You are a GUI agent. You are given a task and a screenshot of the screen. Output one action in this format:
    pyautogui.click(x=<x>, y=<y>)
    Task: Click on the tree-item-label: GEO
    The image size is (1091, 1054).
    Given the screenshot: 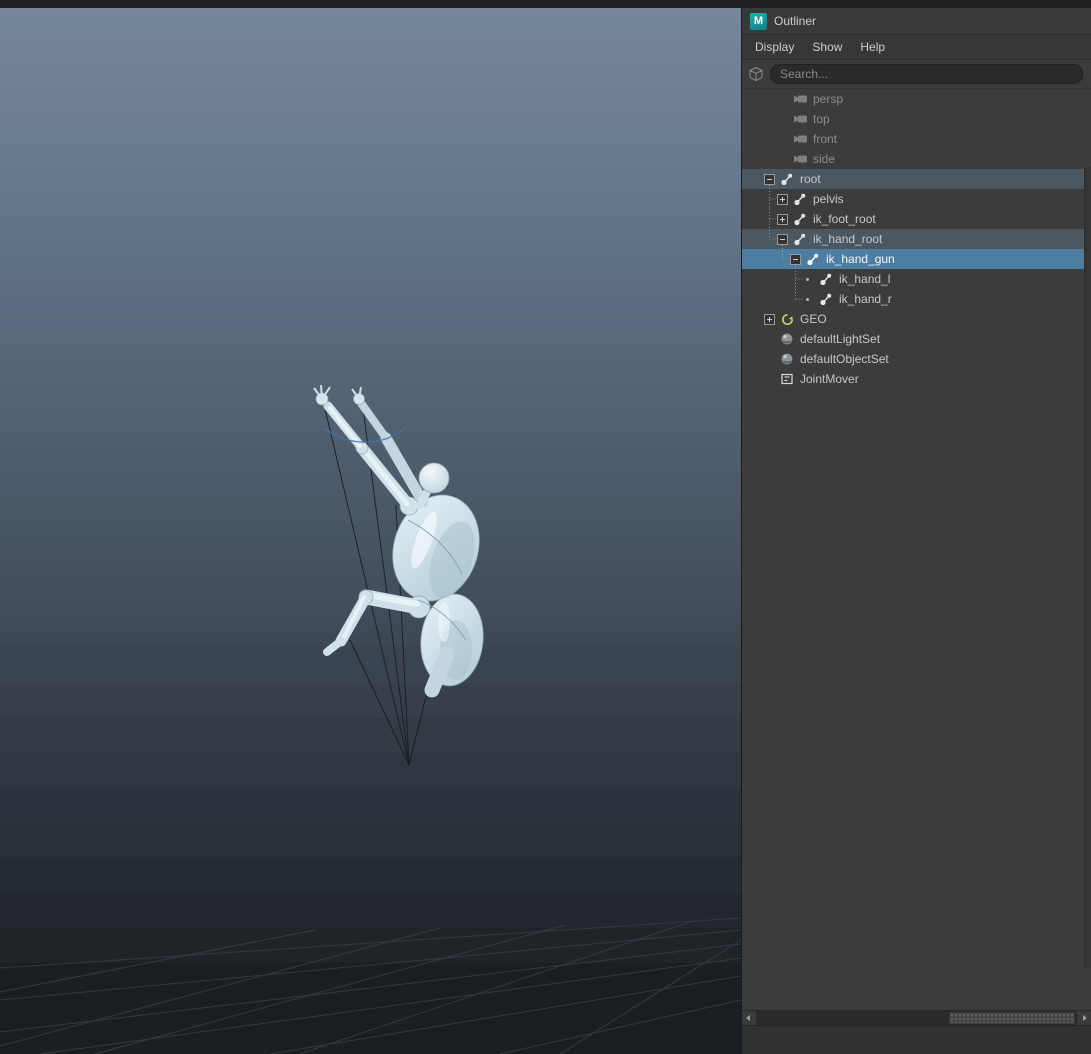 What is the action you would take?
    pyautogui.click(x=813, y=319)
    